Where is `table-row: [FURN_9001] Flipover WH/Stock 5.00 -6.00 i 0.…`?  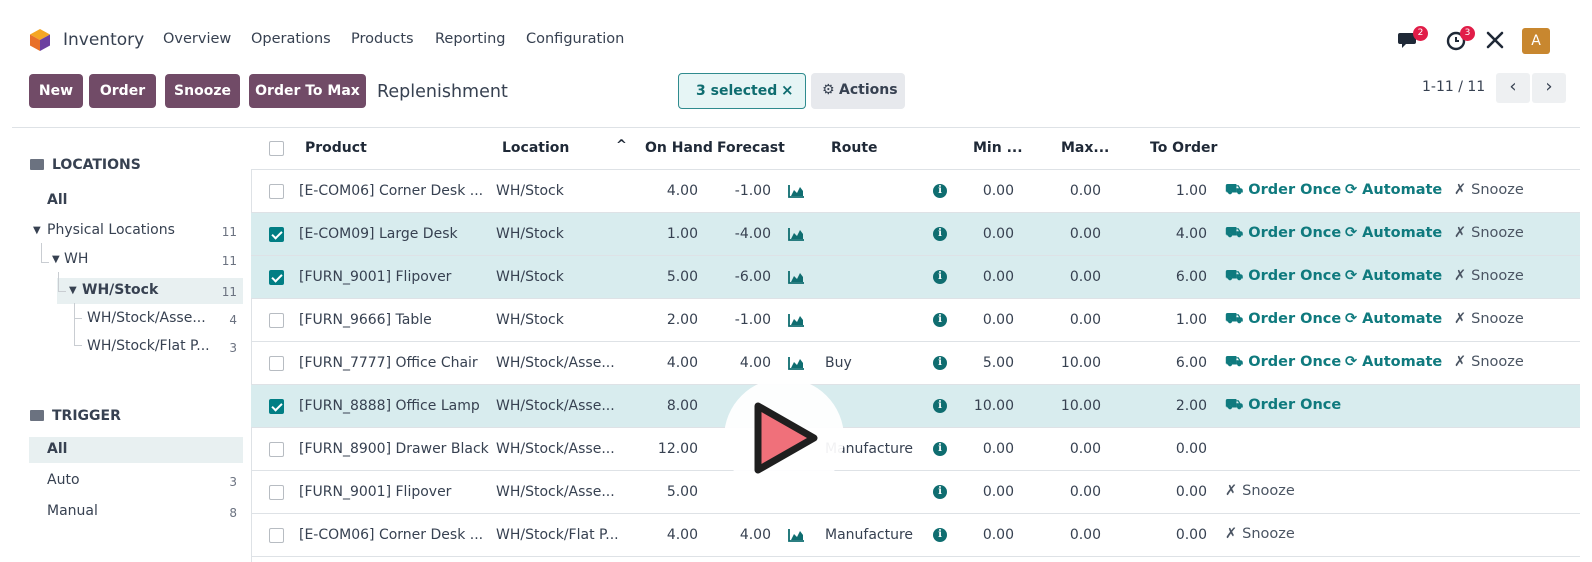 table-row: [FURN_9001] Flipover WH/Stock 5.00 -6.00 i 0.… is located at coordinates (915, 277).